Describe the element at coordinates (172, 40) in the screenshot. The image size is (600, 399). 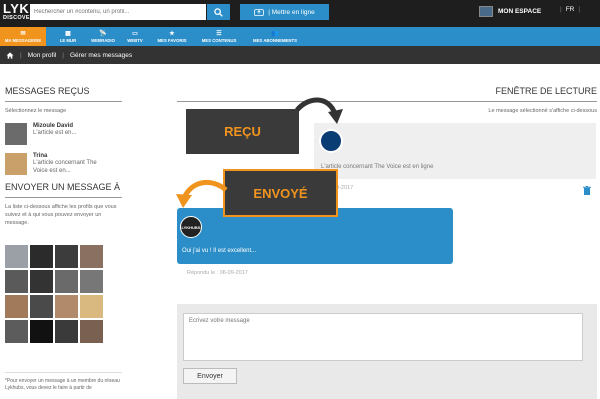
I see `tab-label: MES FAVORIS` at that location.